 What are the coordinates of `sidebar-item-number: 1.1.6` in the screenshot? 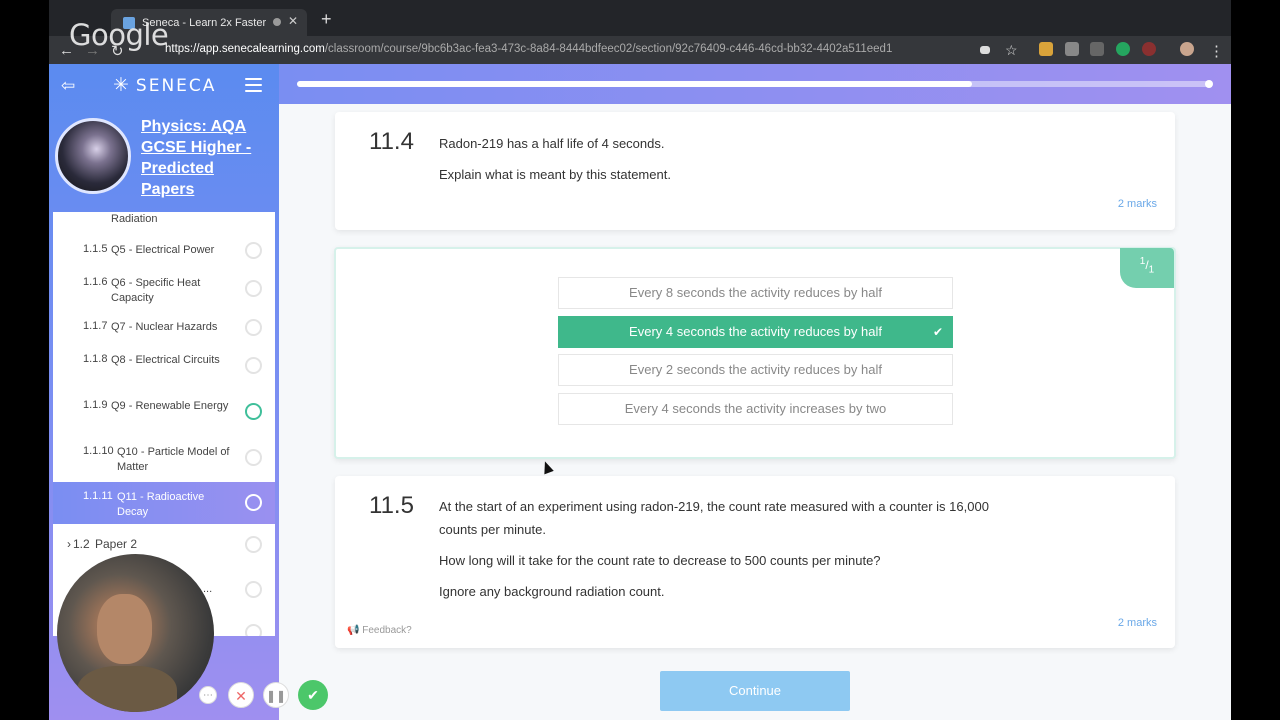 It's located at (95, 282).